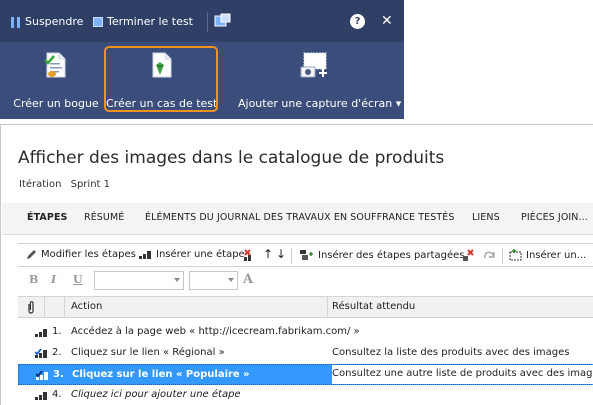 This screenshot has width=593, height=405. What do you see at coordinates (305, 307) in the screenshot?
I see `grid-header: Action Résultat attendu` at bounding box center [305, 307].